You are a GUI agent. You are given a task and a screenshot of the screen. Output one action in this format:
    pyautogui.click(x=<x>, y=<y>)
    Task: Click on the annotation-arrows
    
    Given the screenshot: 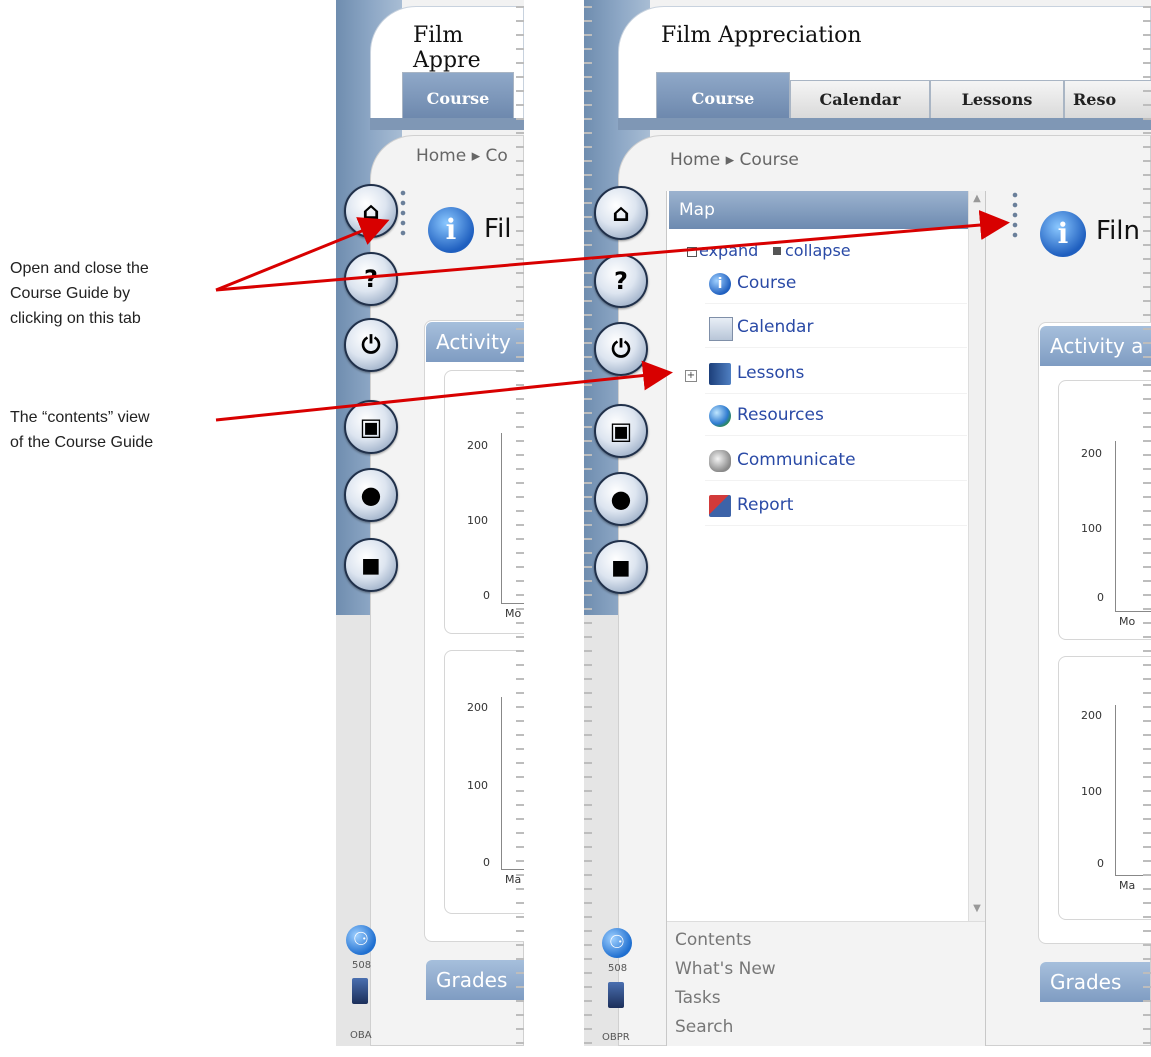 What is the action you would take?
    pyautogui.click(x=612, y=316)
    